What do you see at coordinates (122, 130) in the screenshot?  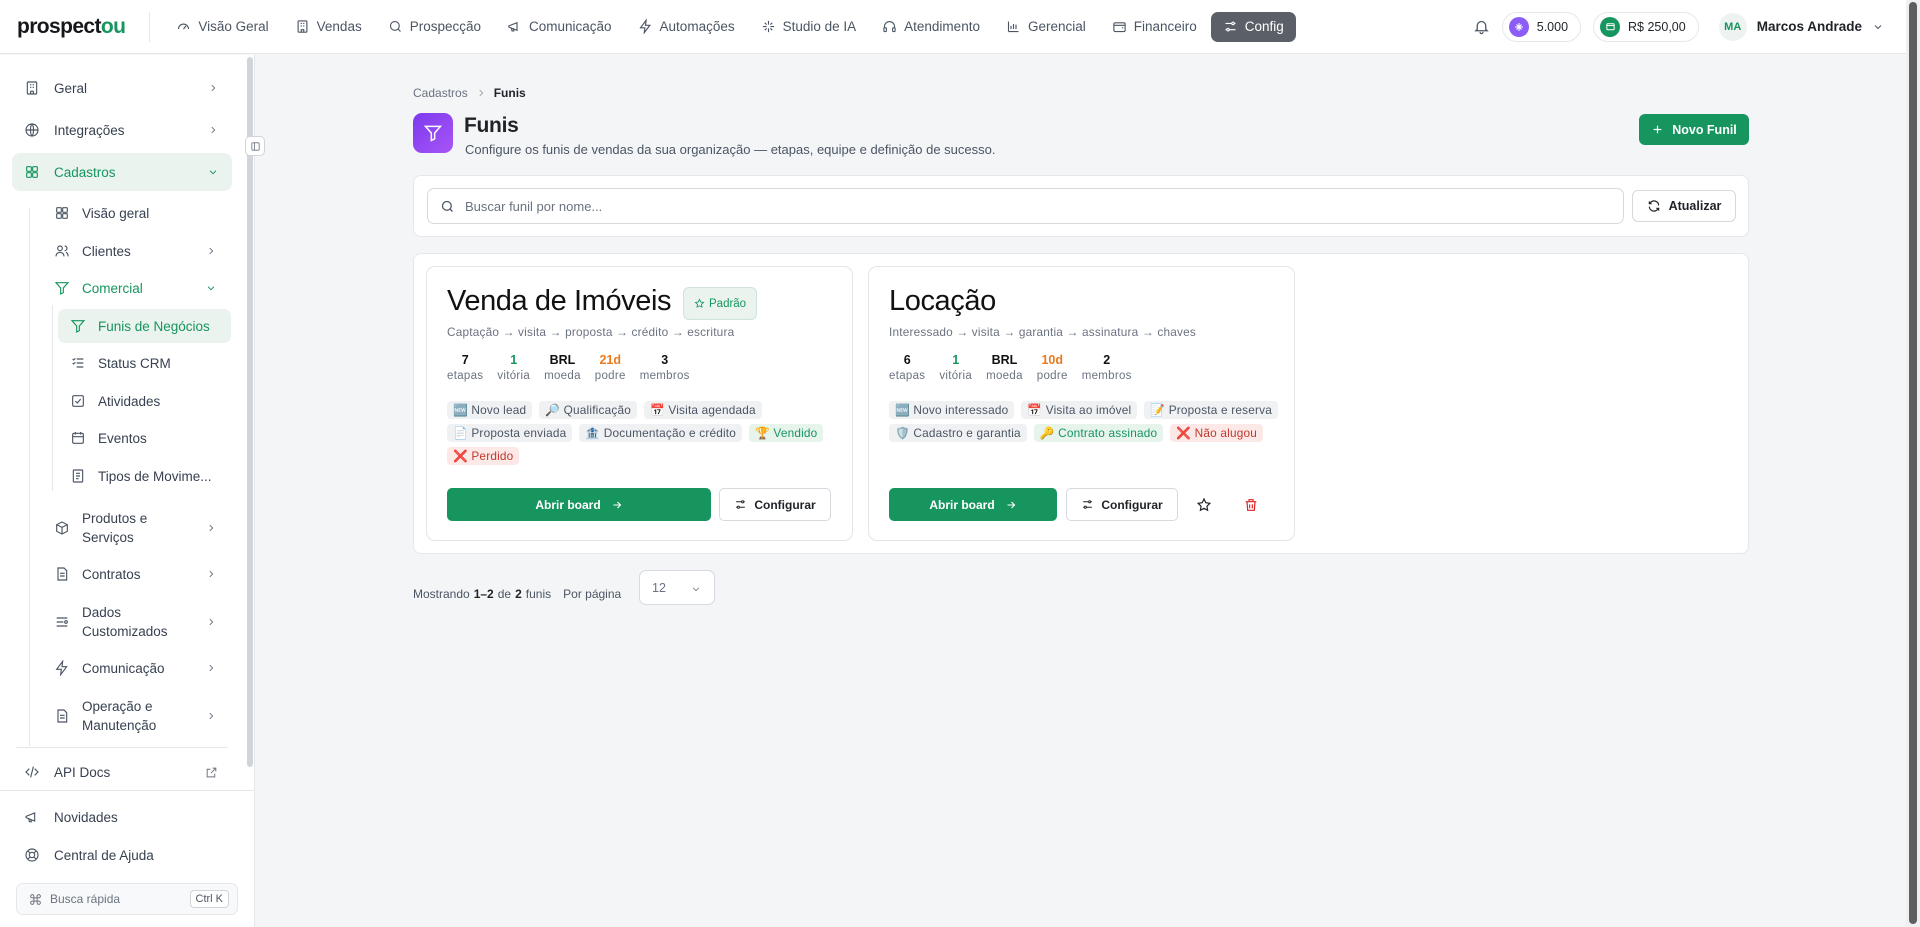 I see `sidebar-item-integracoes: Integrações` at bounding box center [122, 130].